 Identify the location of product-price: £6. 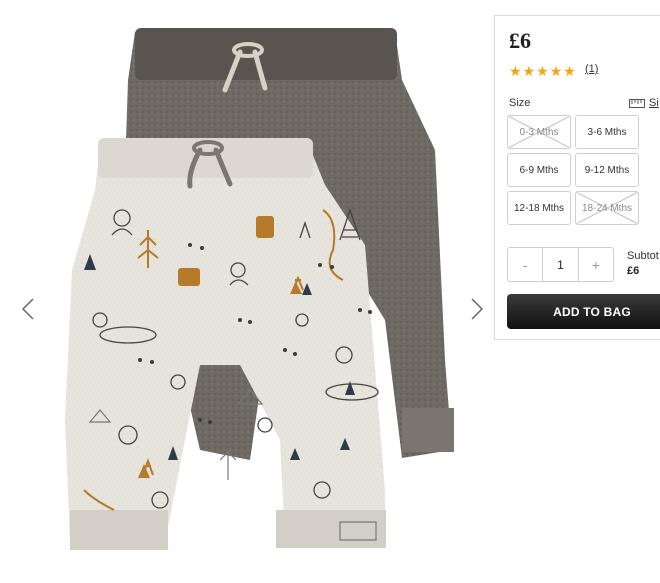
(520, 40).